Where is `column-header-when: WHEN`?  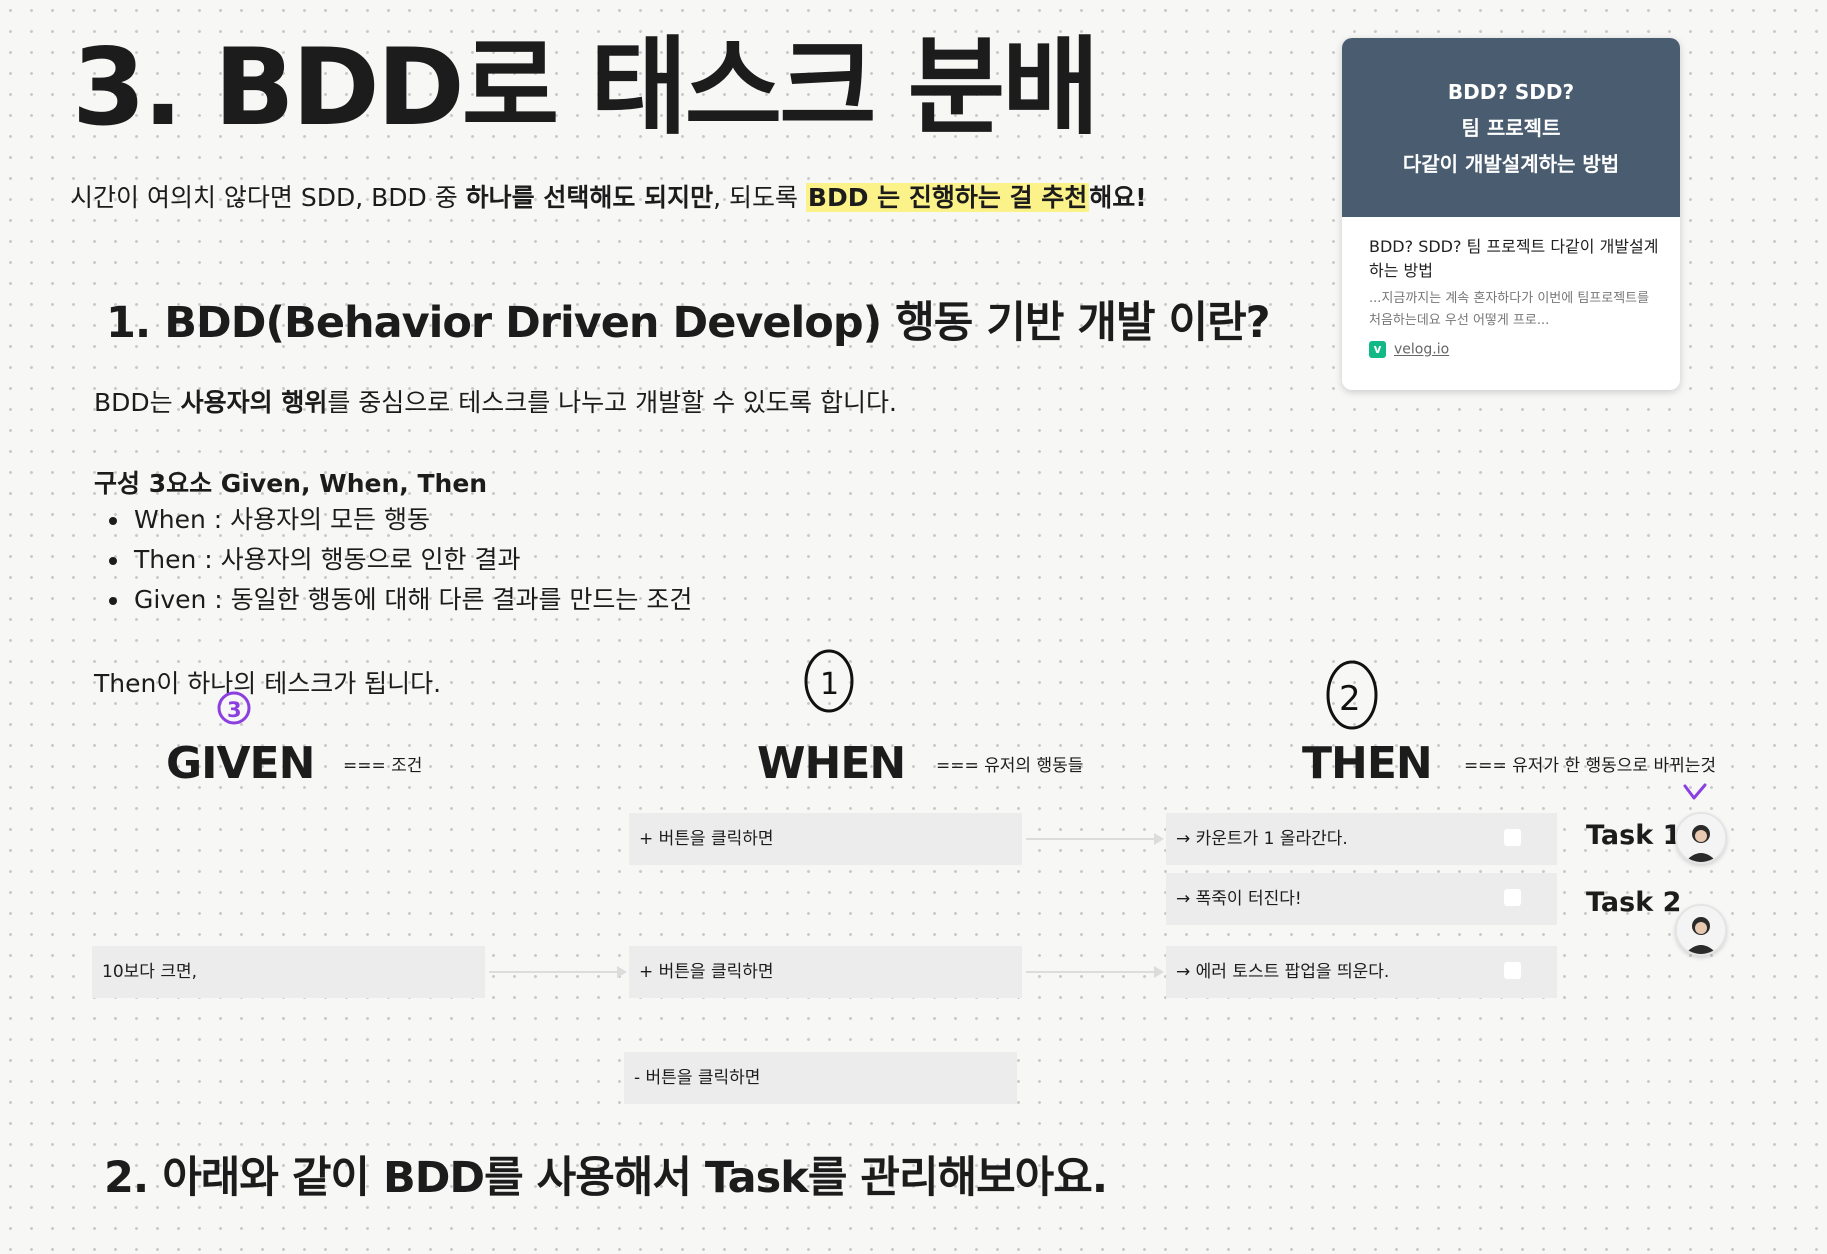 column-header-when: WHEN is located at coordinates (831, 763).